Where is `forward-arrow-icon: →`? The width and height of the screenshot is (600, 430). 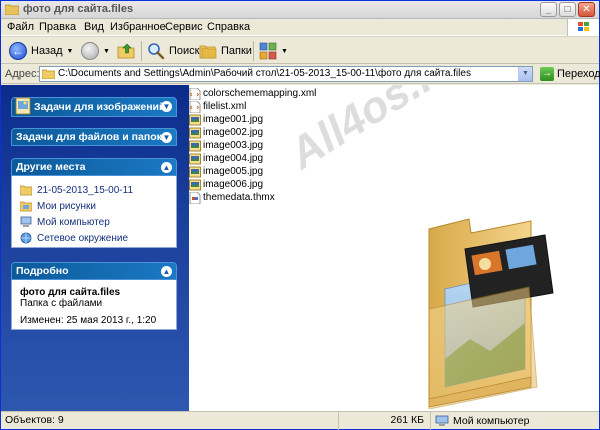
forward-arrow-icon: → is located at coordinates (90, 51).